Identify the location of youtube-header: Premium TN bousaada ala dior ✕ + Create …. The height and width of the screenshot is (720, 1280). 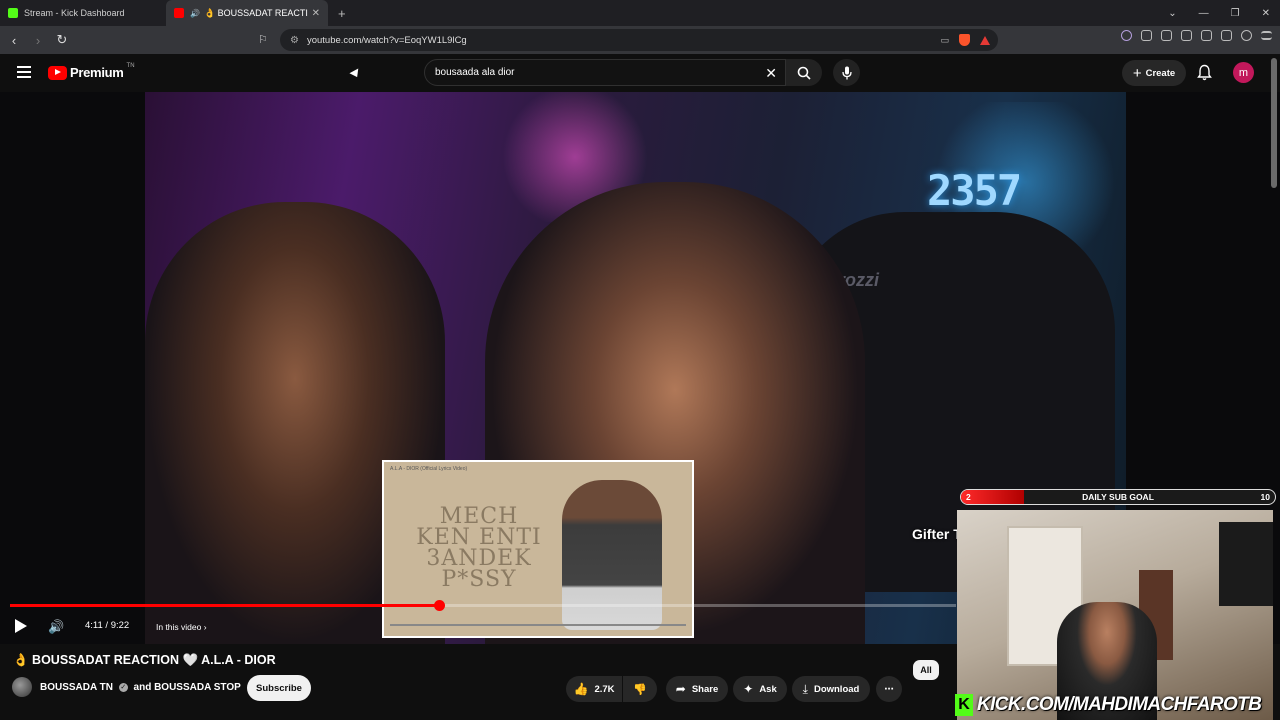
(640, 73).